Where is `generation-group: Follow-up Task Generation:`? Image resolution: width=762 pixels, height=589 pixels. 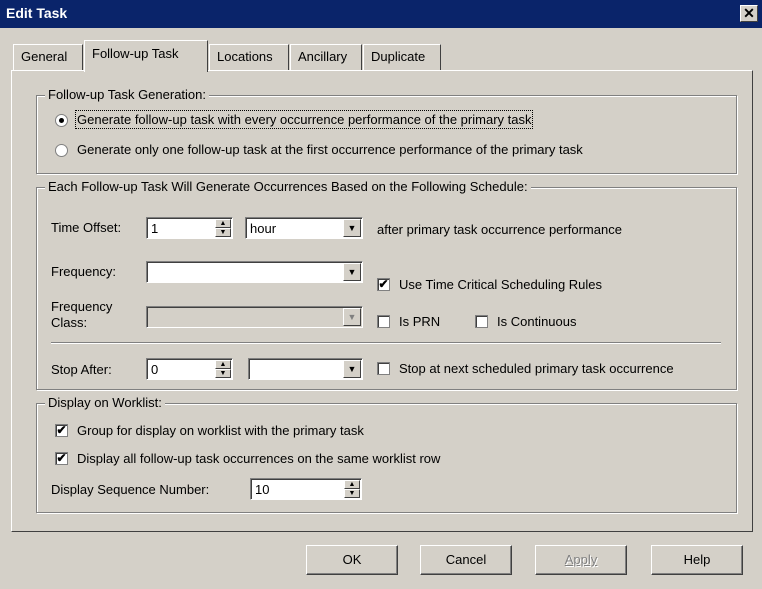 generation-group: Follow-up Task Generation: is located at coordinates (386, 130).